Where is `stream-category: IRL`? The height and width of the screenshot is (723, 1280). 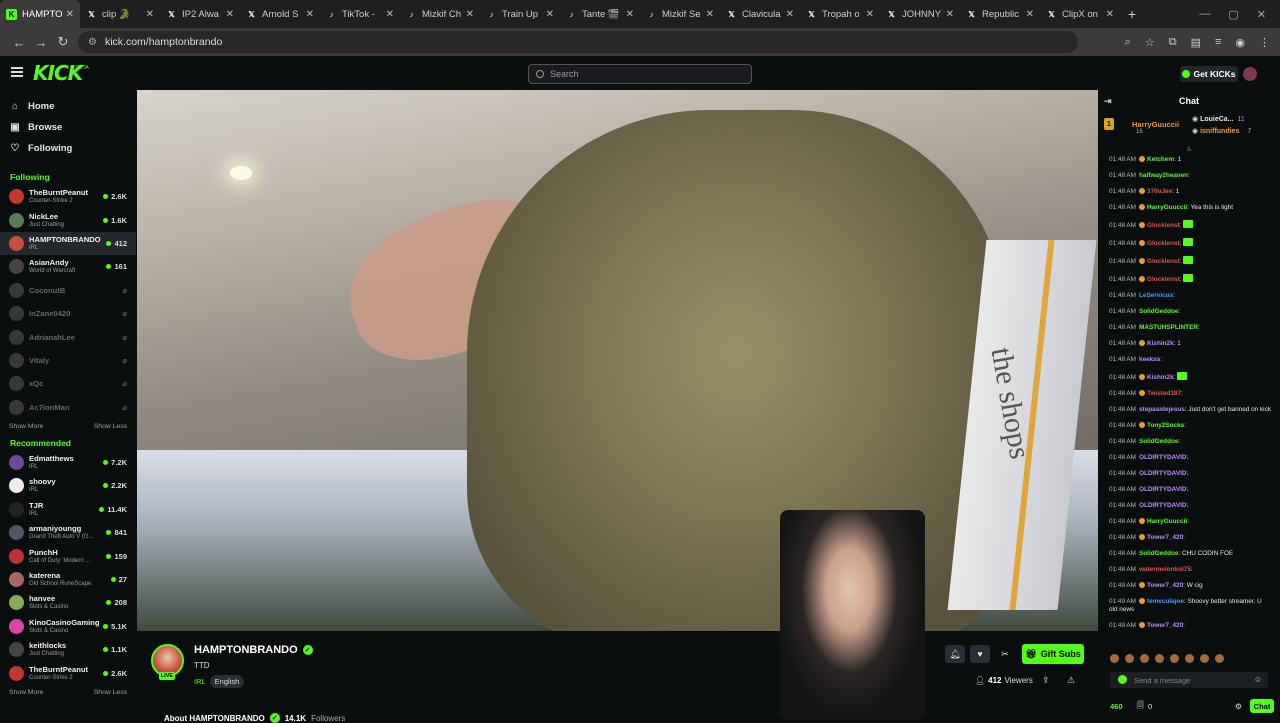
stream-category: IRL is located at coordinates (200, 681).